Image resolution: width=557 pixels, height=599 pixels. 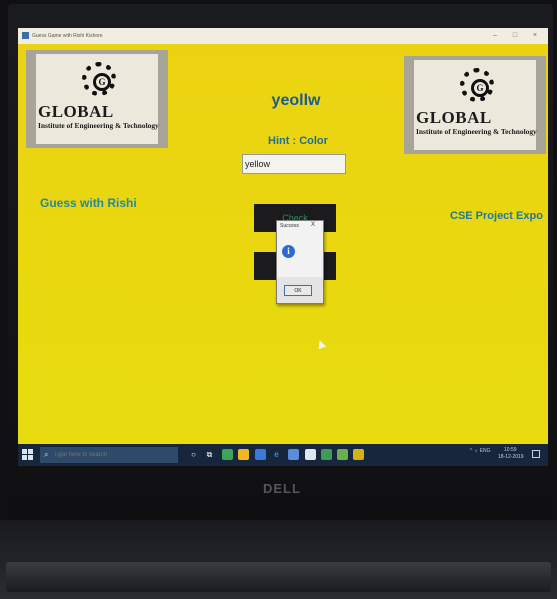 I want to click on left-caption: Guess with Rishi, so click(x=88, y=203).